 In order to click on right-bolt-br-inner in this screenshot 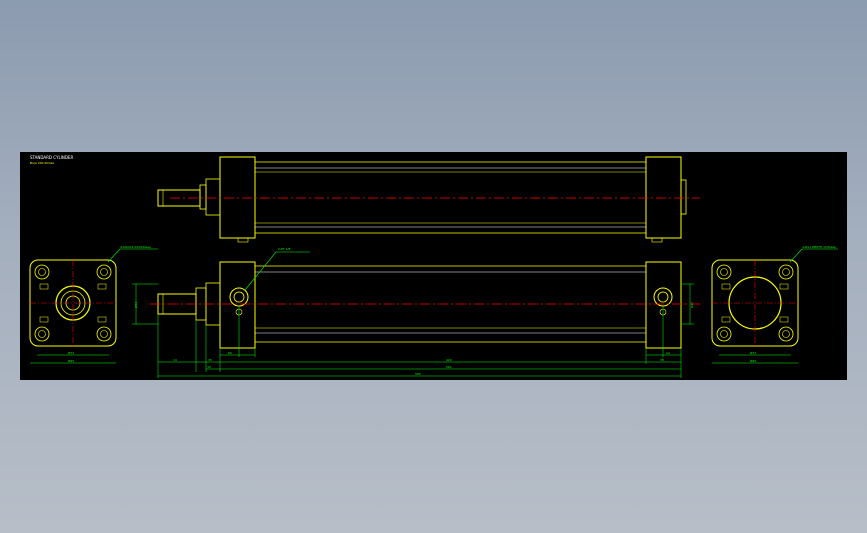, I will do `click(786, 334)`.